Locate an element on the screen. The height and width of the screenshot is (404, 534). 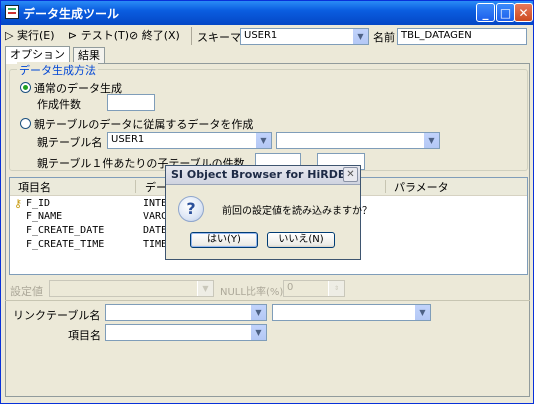
close-button: ✕ is located at coordinates (523, 12).